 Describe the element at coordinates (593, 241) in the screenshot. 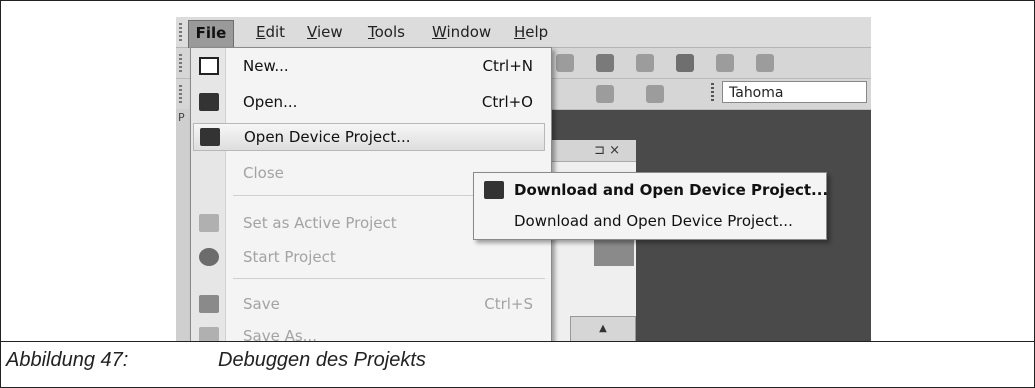

I see `docked-panel: ⊐ × ▲` at that location.